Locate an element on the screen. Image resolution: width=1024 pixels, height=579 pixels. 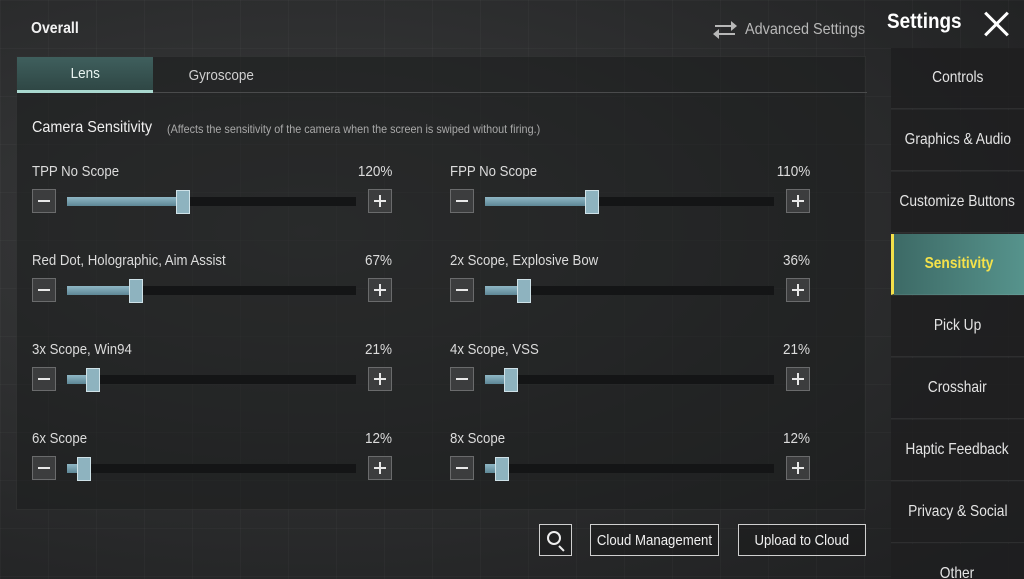
tab-gyroscope-label: Gyroscope is located at coordinates (221, 75).